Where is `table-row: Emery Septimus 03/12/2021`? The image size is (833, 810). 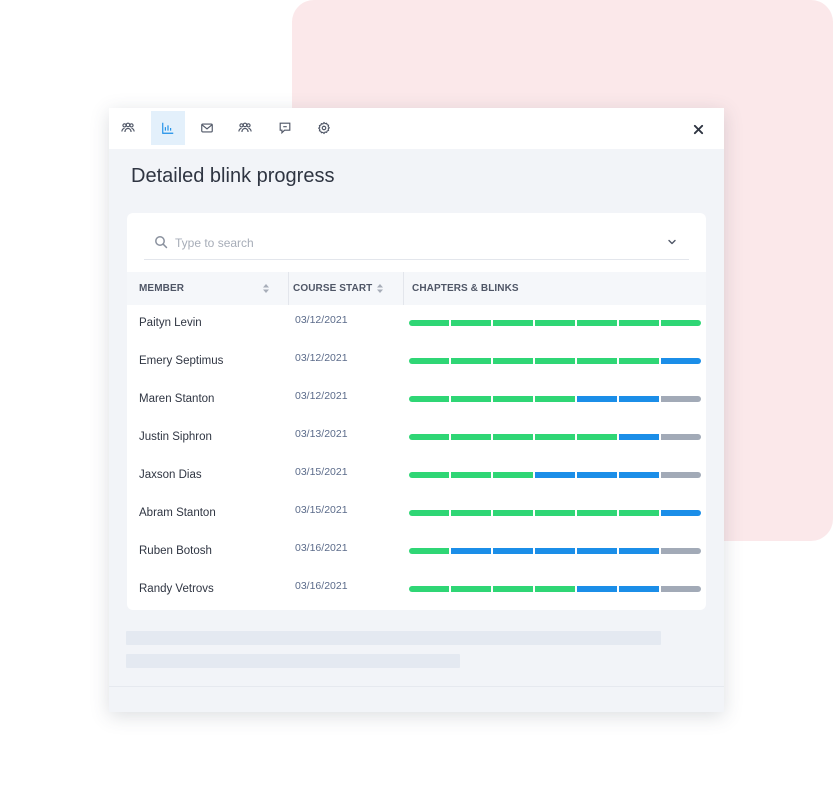
table-row: Emery Septimus 03/12/2021 is located at coordinates (416, 362).